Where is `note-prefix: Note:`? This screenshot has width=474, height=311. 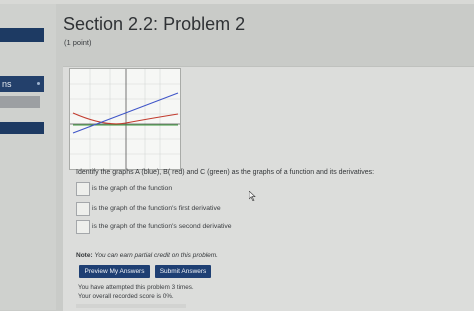 note-prefix: Note: is located at coordinates (84, 255).